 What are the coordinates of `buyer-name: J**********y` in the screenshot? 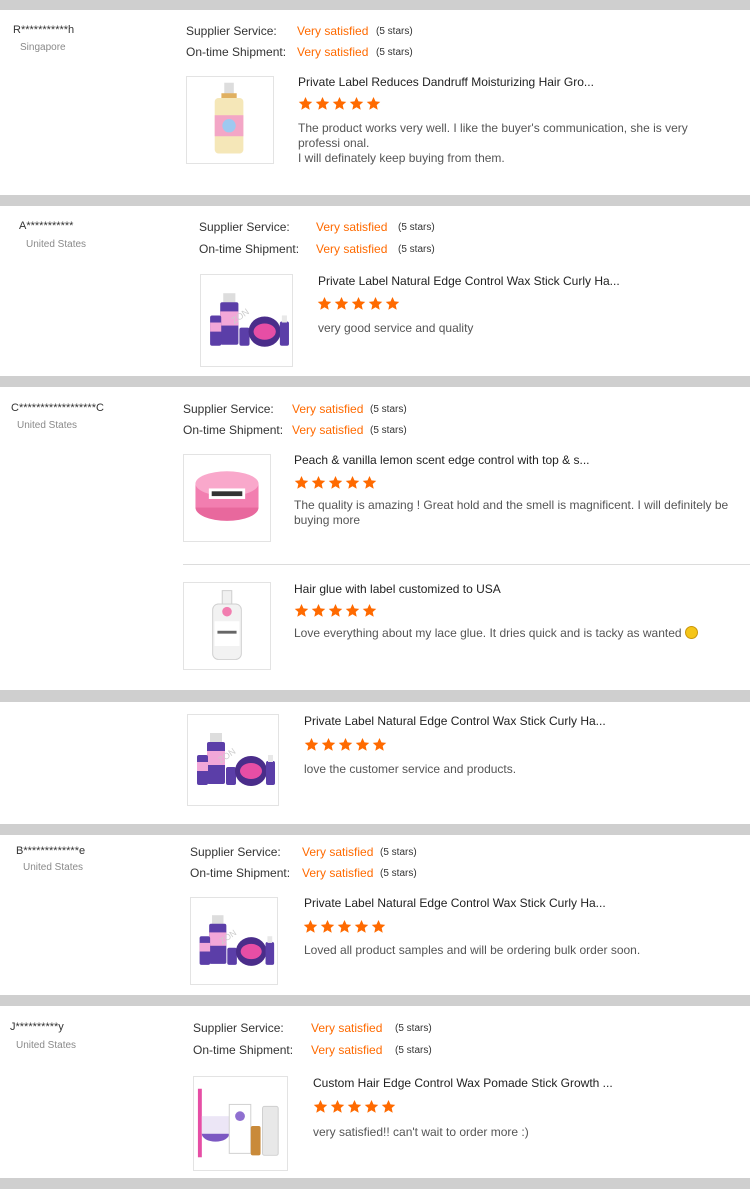 It's located at (37, 1027).